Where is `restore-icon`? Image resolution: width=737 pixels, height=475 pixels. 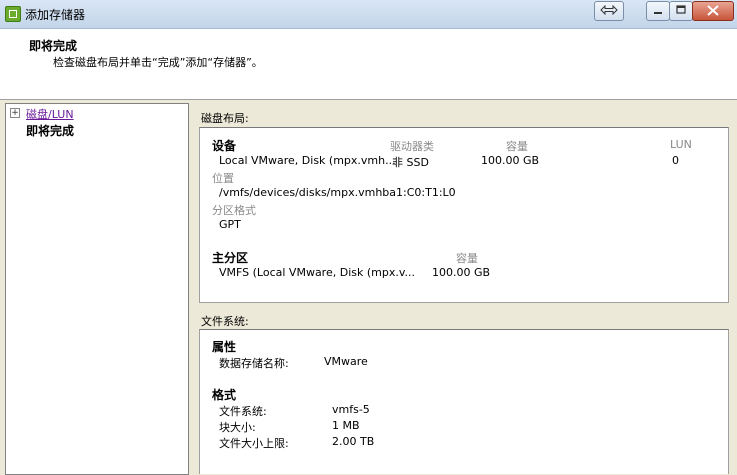
restore-icon is located at coordinates (609, 10).